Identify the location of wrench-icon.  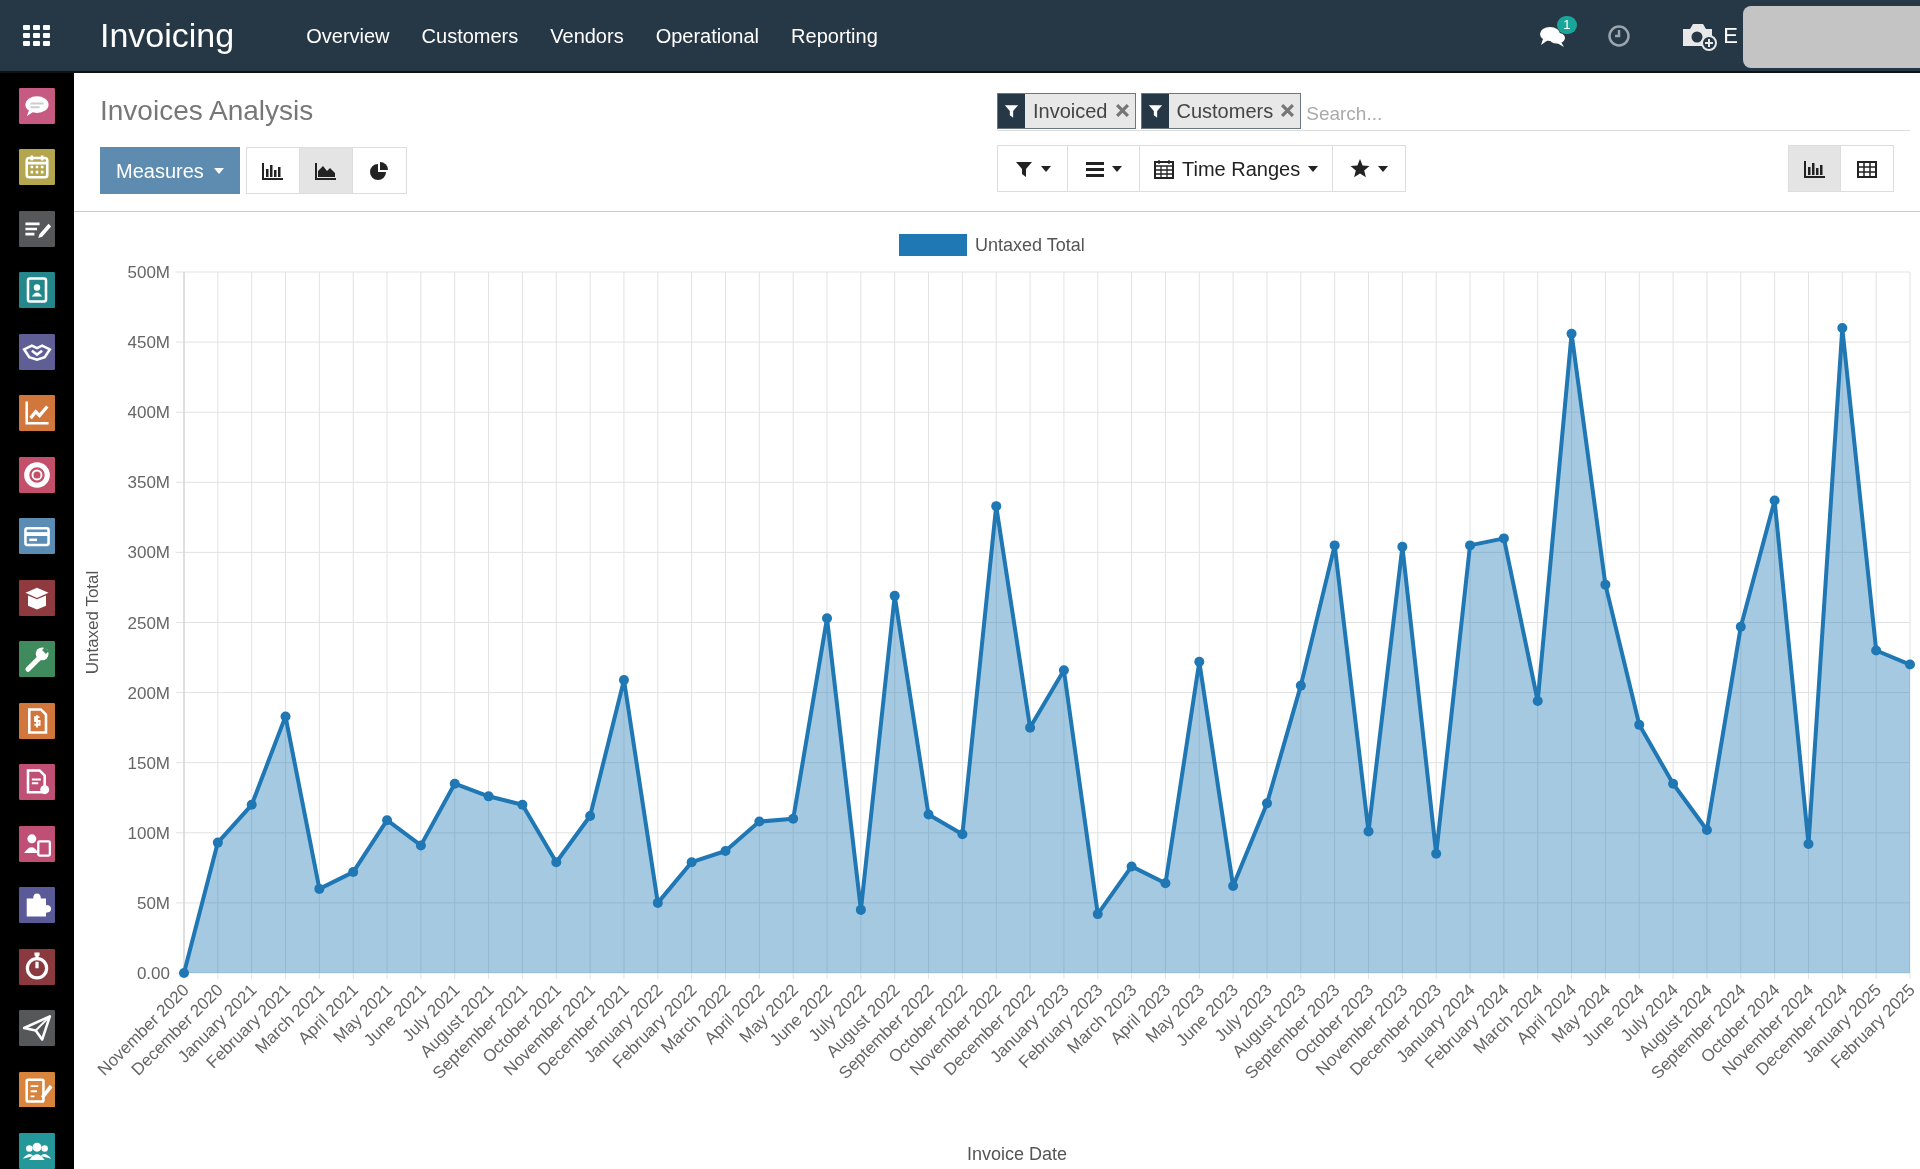
(37, 659).